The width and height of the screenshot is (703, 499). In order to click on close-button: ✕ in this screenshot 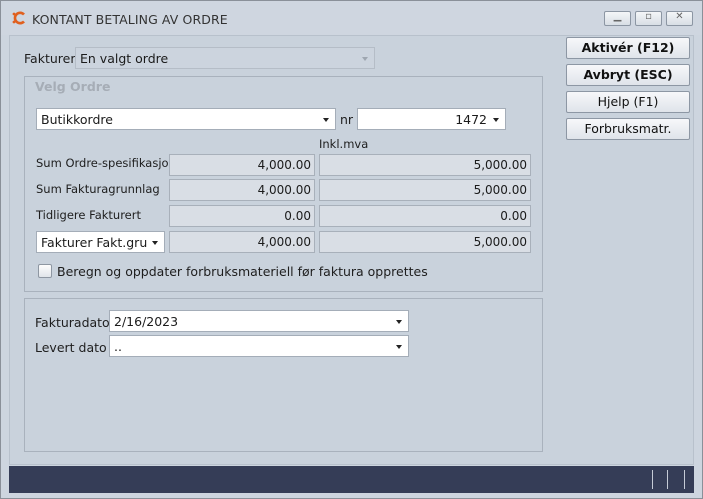, I will do `click(679, 18)`.